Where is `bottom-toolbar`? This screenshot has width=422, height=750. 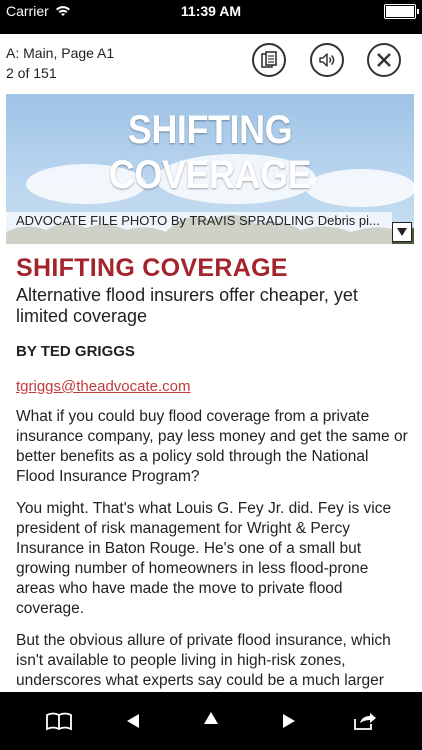
bottom-toolbar is located at coordinates (211, 721).